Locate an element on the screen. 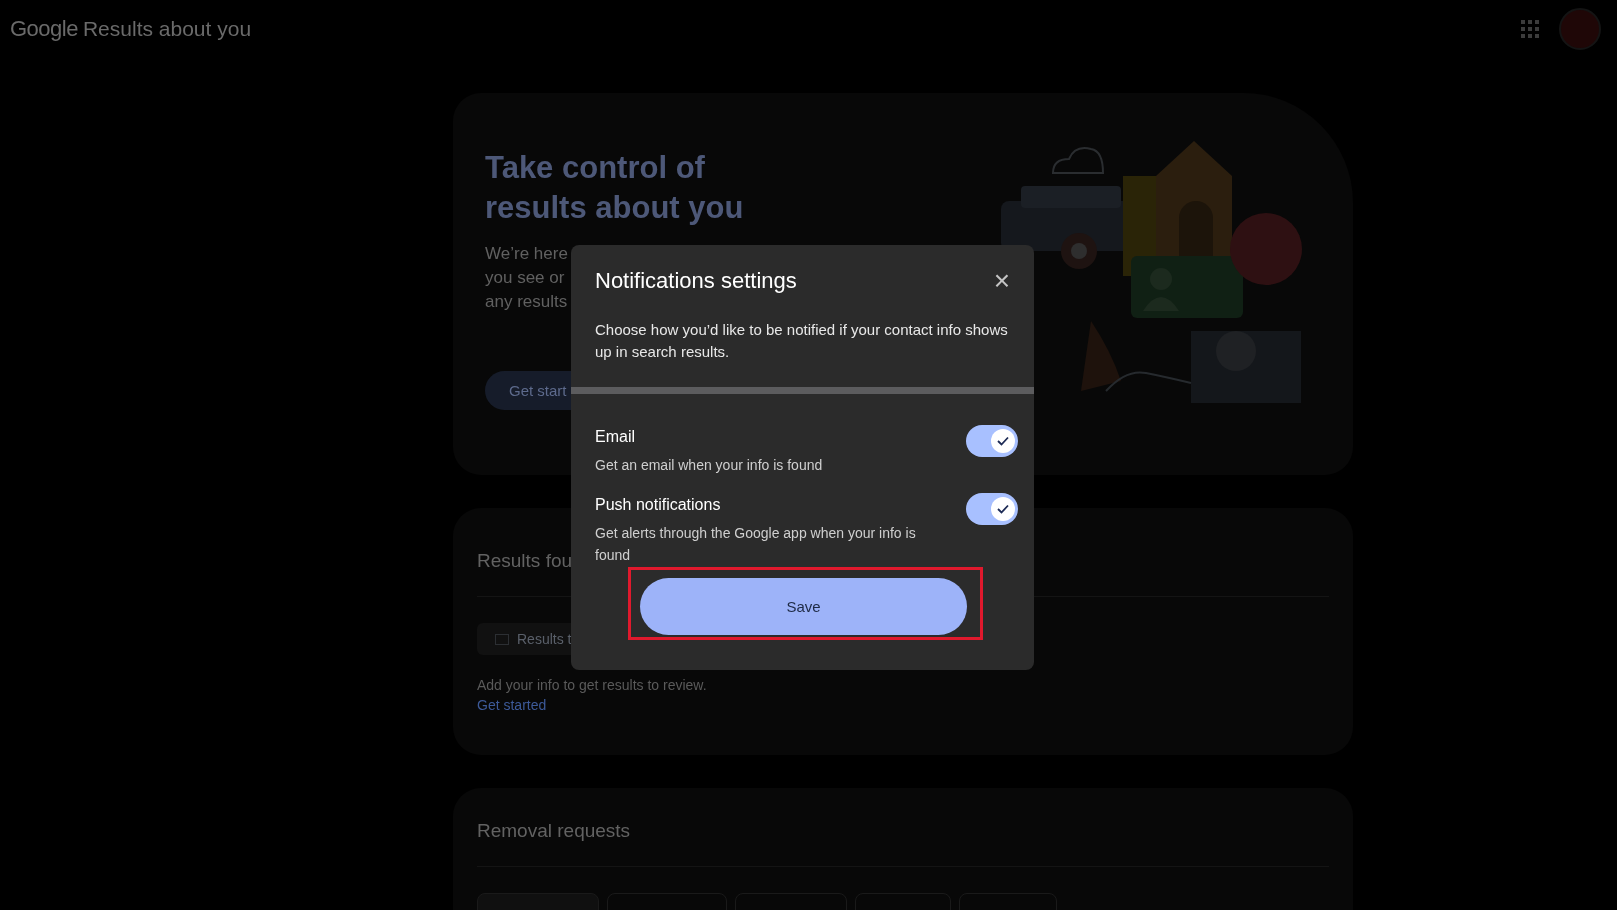 The width and height of the screenshot is (1617, 910). get-started-link: Get started is located at coordinates (512, 705).